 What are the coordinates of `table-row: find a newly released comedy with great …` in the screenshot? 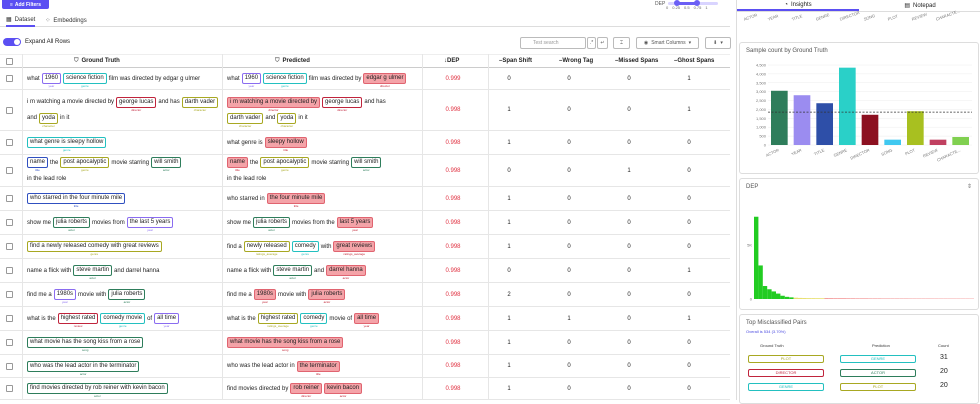 It's located at (365, 247).